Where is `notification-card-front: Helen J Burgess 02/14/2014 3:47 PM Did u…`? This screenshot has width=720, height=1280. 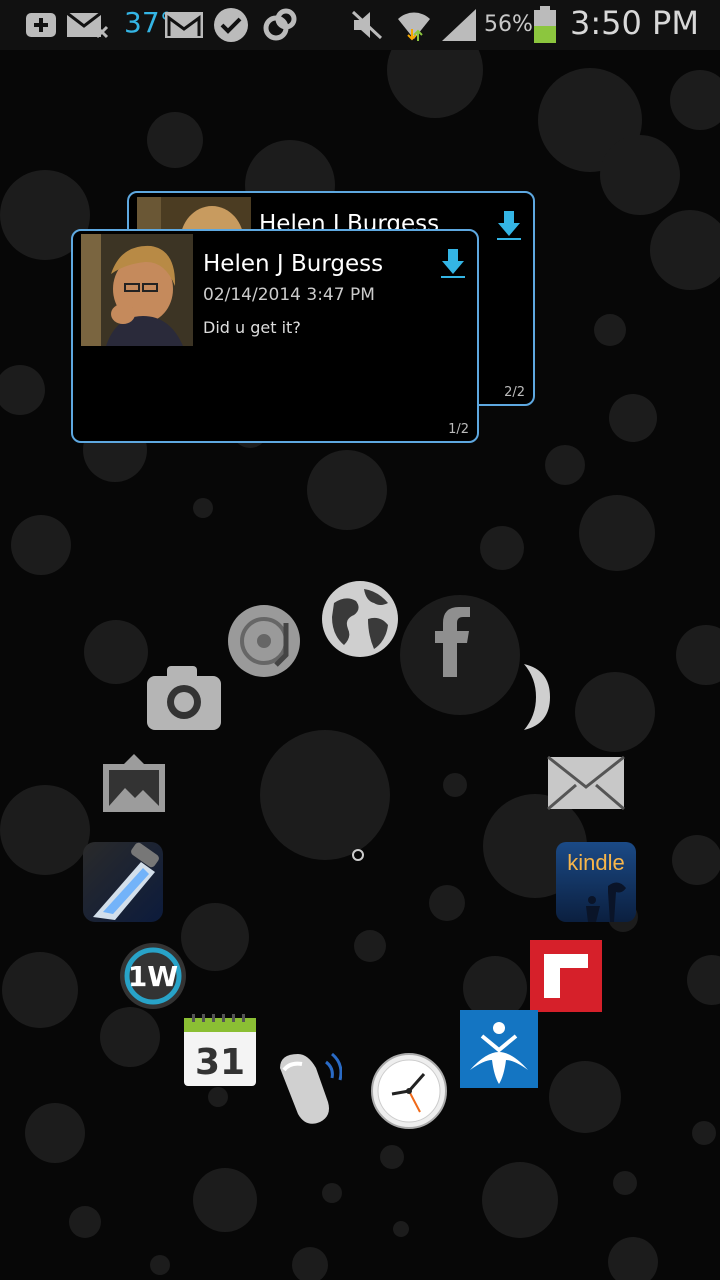 notification-card-front: Helen J Burgess 02/14/2014 3:47 PM Did u… is located at coordinates (275, 336).